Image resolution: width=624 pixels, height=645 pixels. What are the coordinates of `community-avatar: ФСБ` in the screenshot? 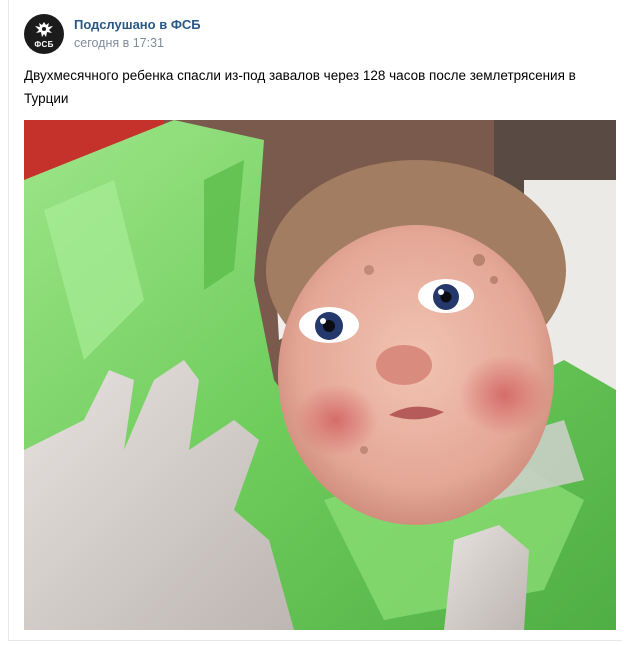 It's located at (44, 34).